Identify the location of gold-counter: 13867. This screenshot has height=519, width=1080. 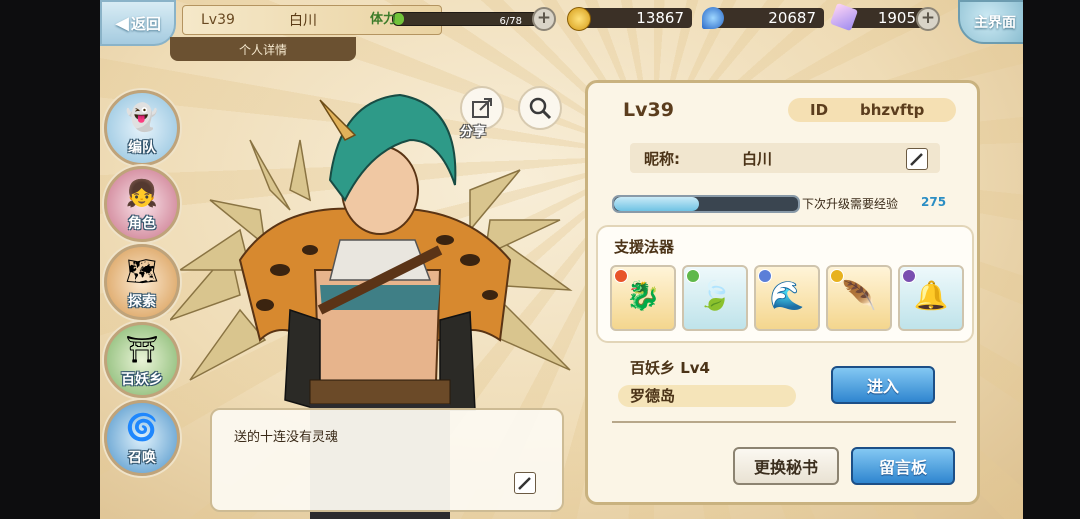
(634, 18).